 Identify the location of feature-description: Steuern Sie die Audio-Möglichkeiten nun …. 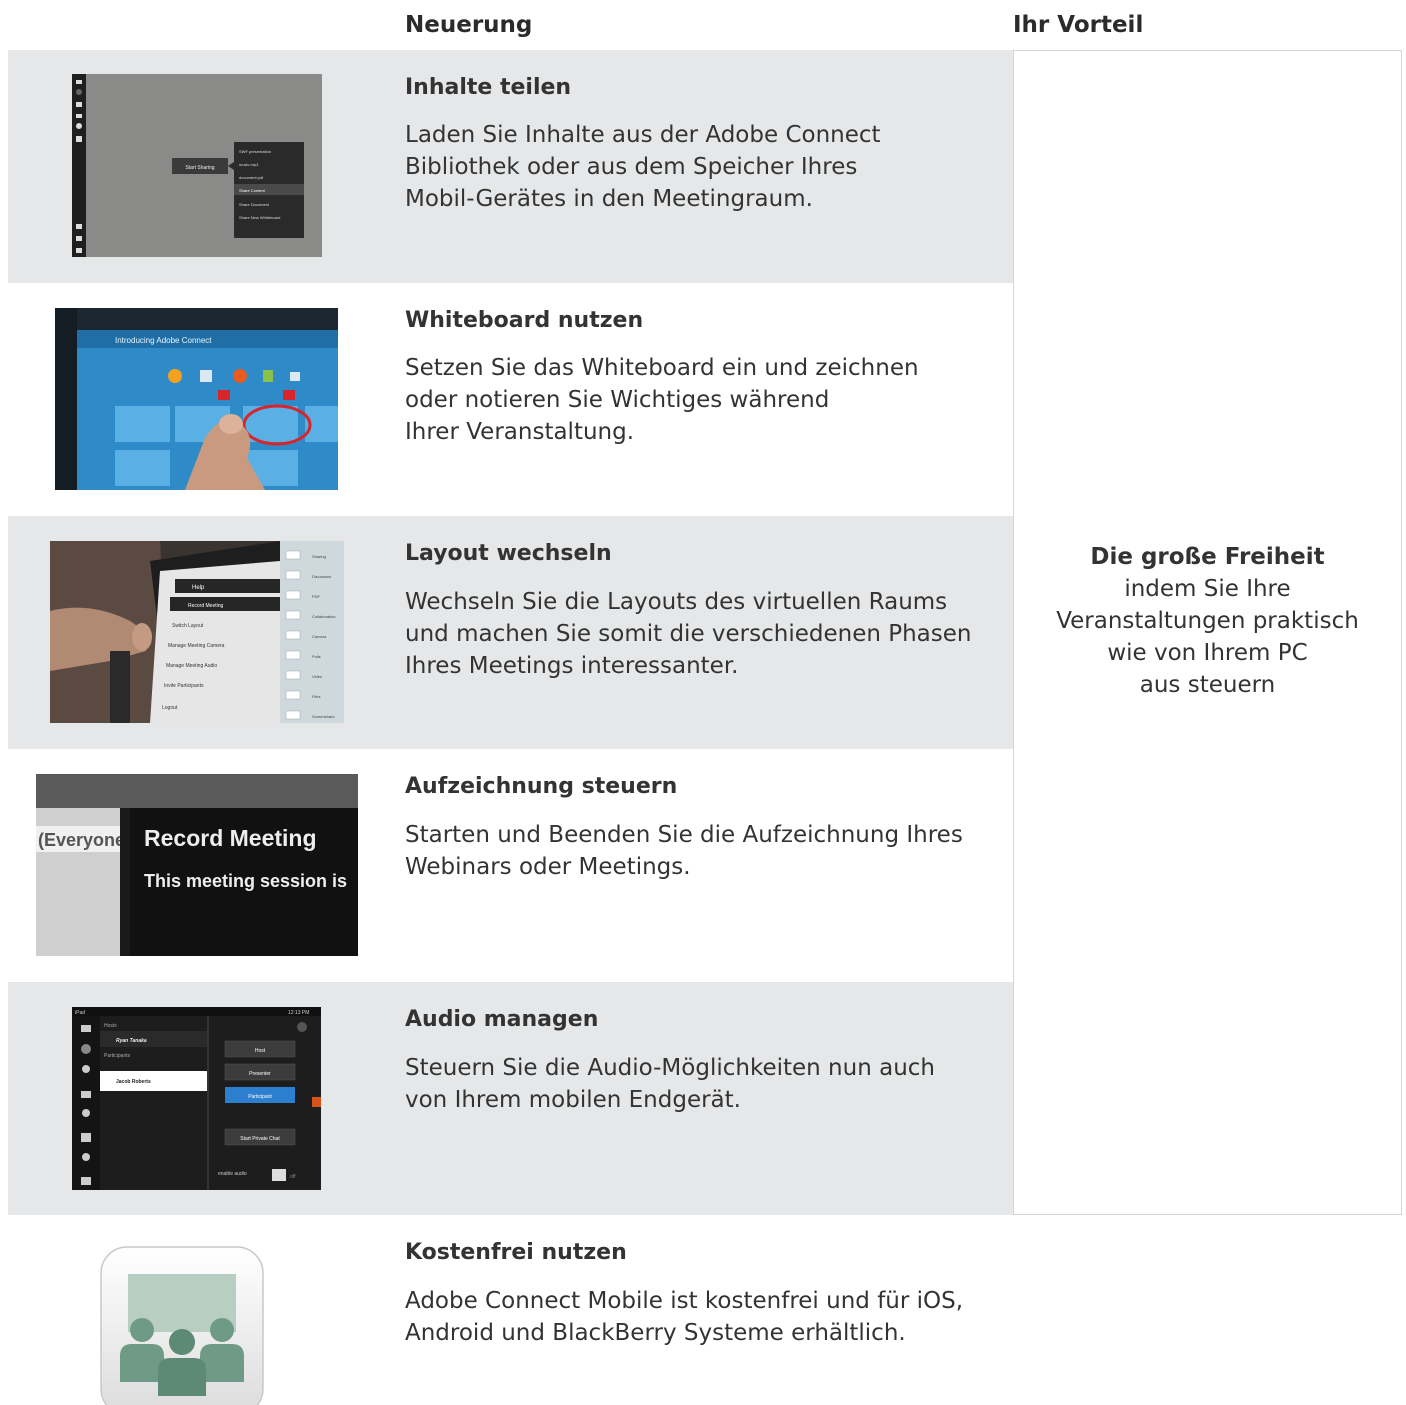
(670, 1084).